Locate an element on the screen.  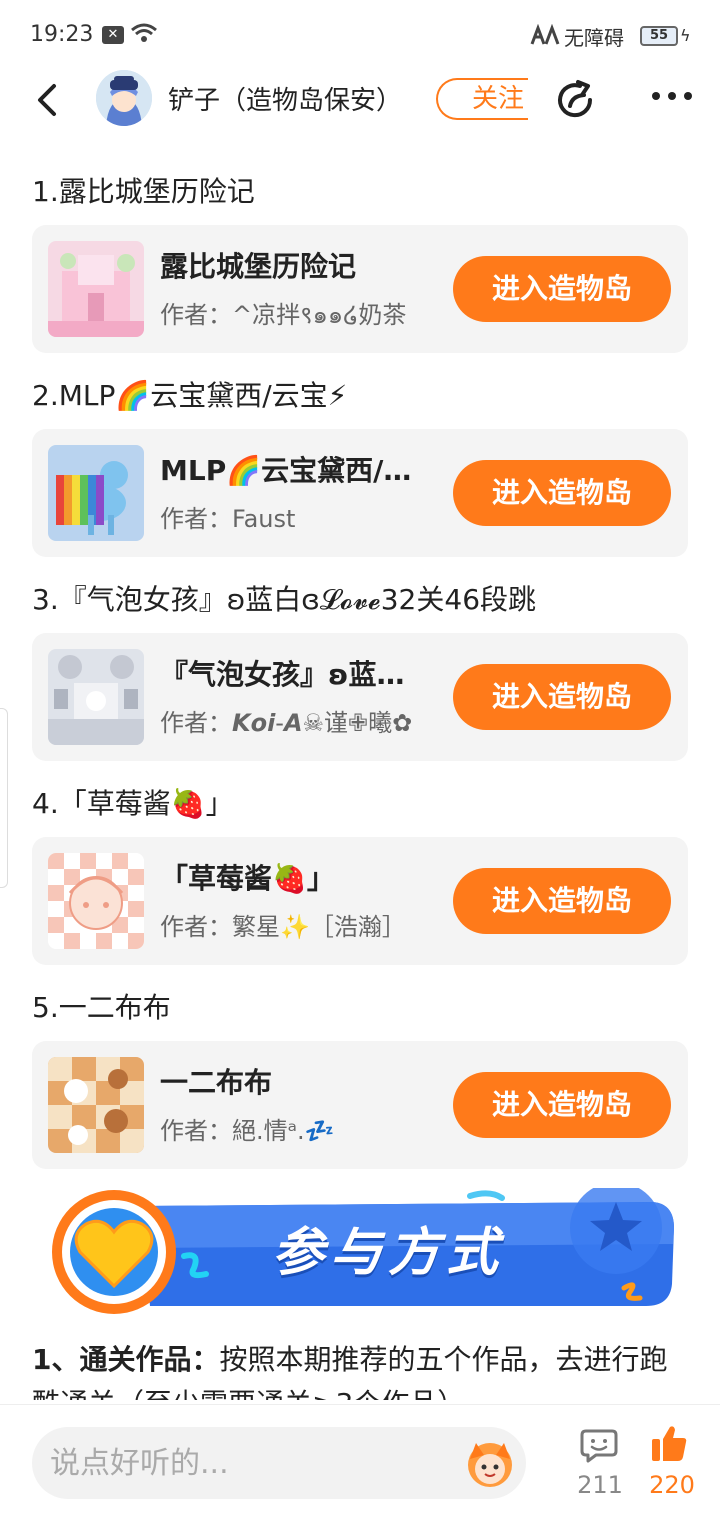
battery-icon: 55 is located at coordinates (659, 36).